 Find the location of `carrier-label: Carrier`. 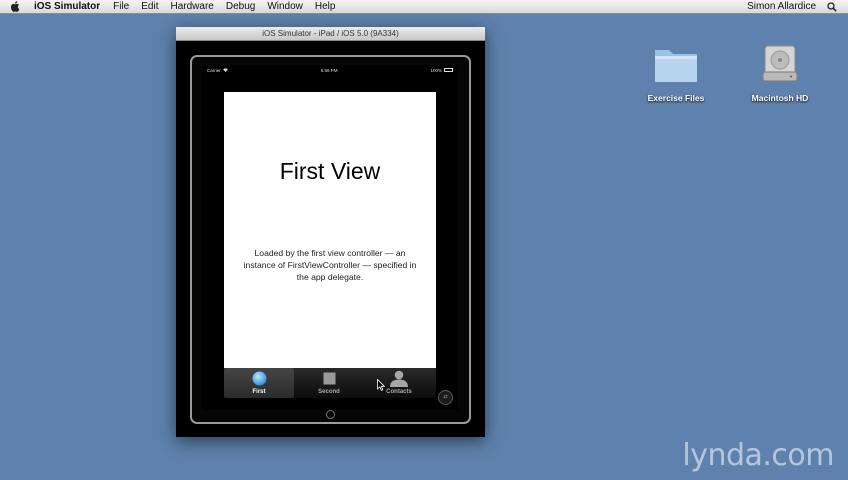

carrier-label: Carrier is located at coordinates (214, 70).